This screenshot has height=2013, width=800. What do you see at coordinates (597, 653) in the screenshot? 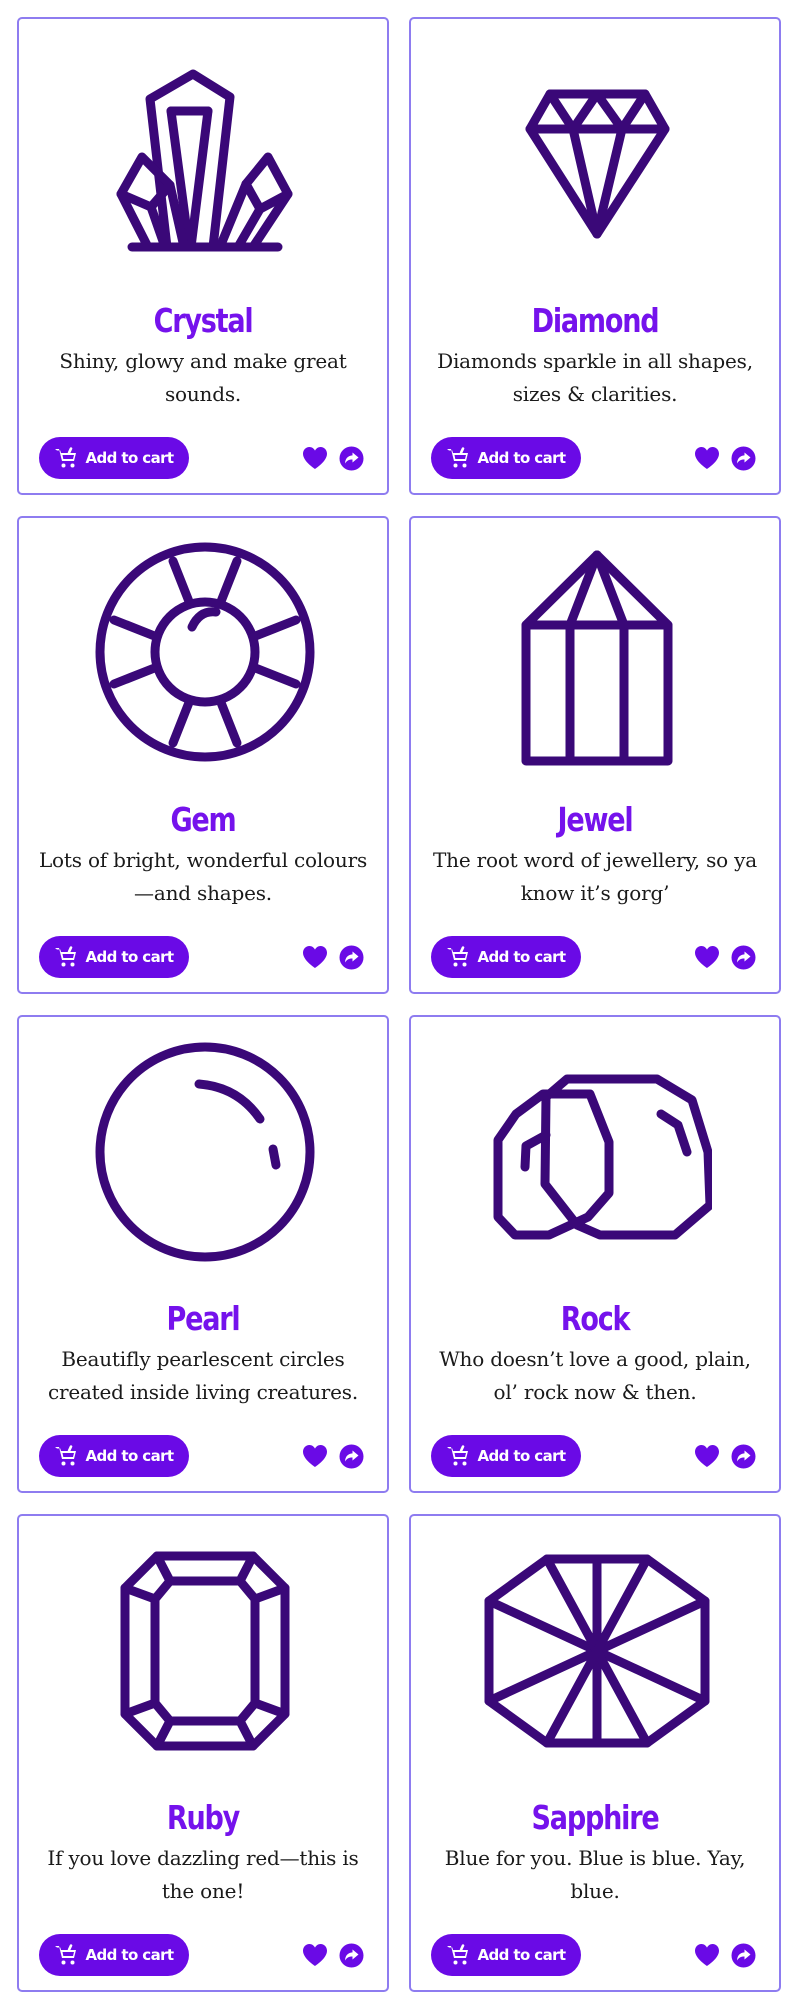
I see `jewel-icon` at bounding box center [597, 653].